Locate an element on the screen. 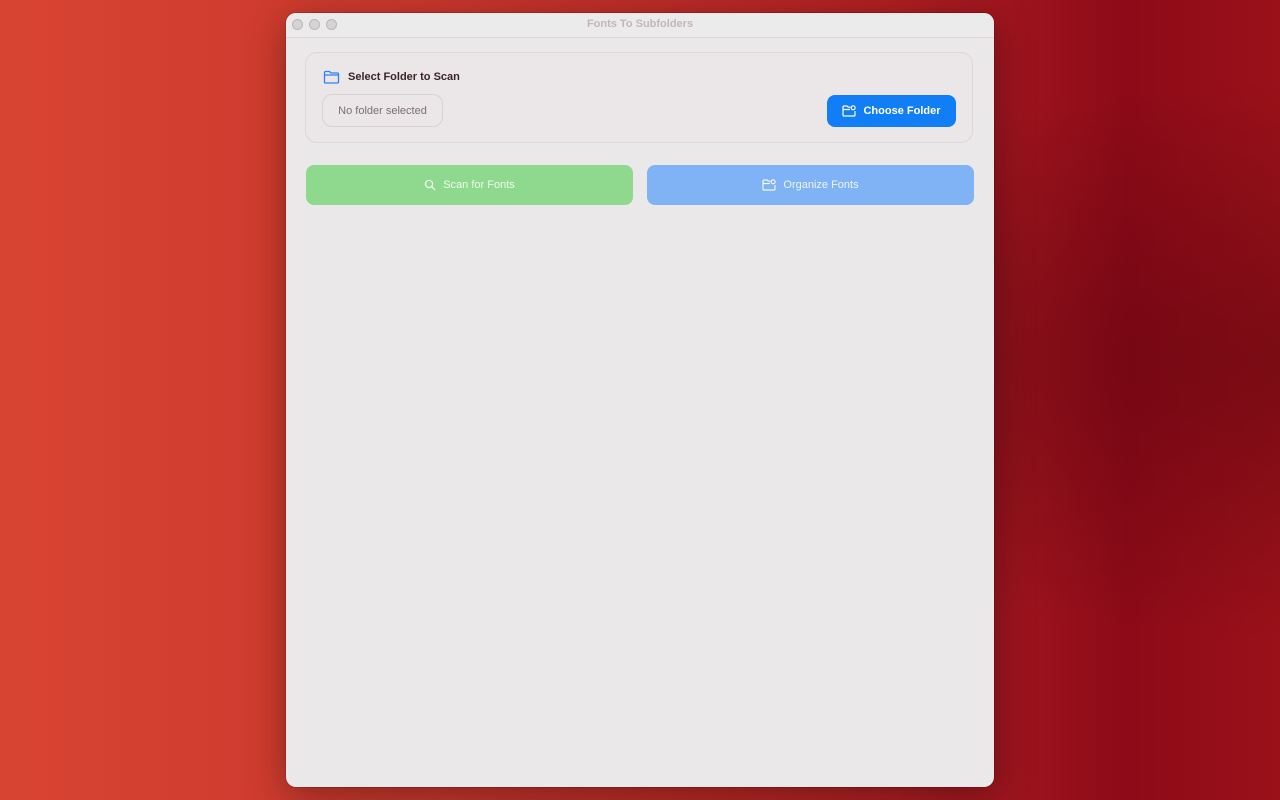 This screenshot has width=1280, height=800. folder-card-title: Select Folder to Scan is located at coordinates (404, 77).